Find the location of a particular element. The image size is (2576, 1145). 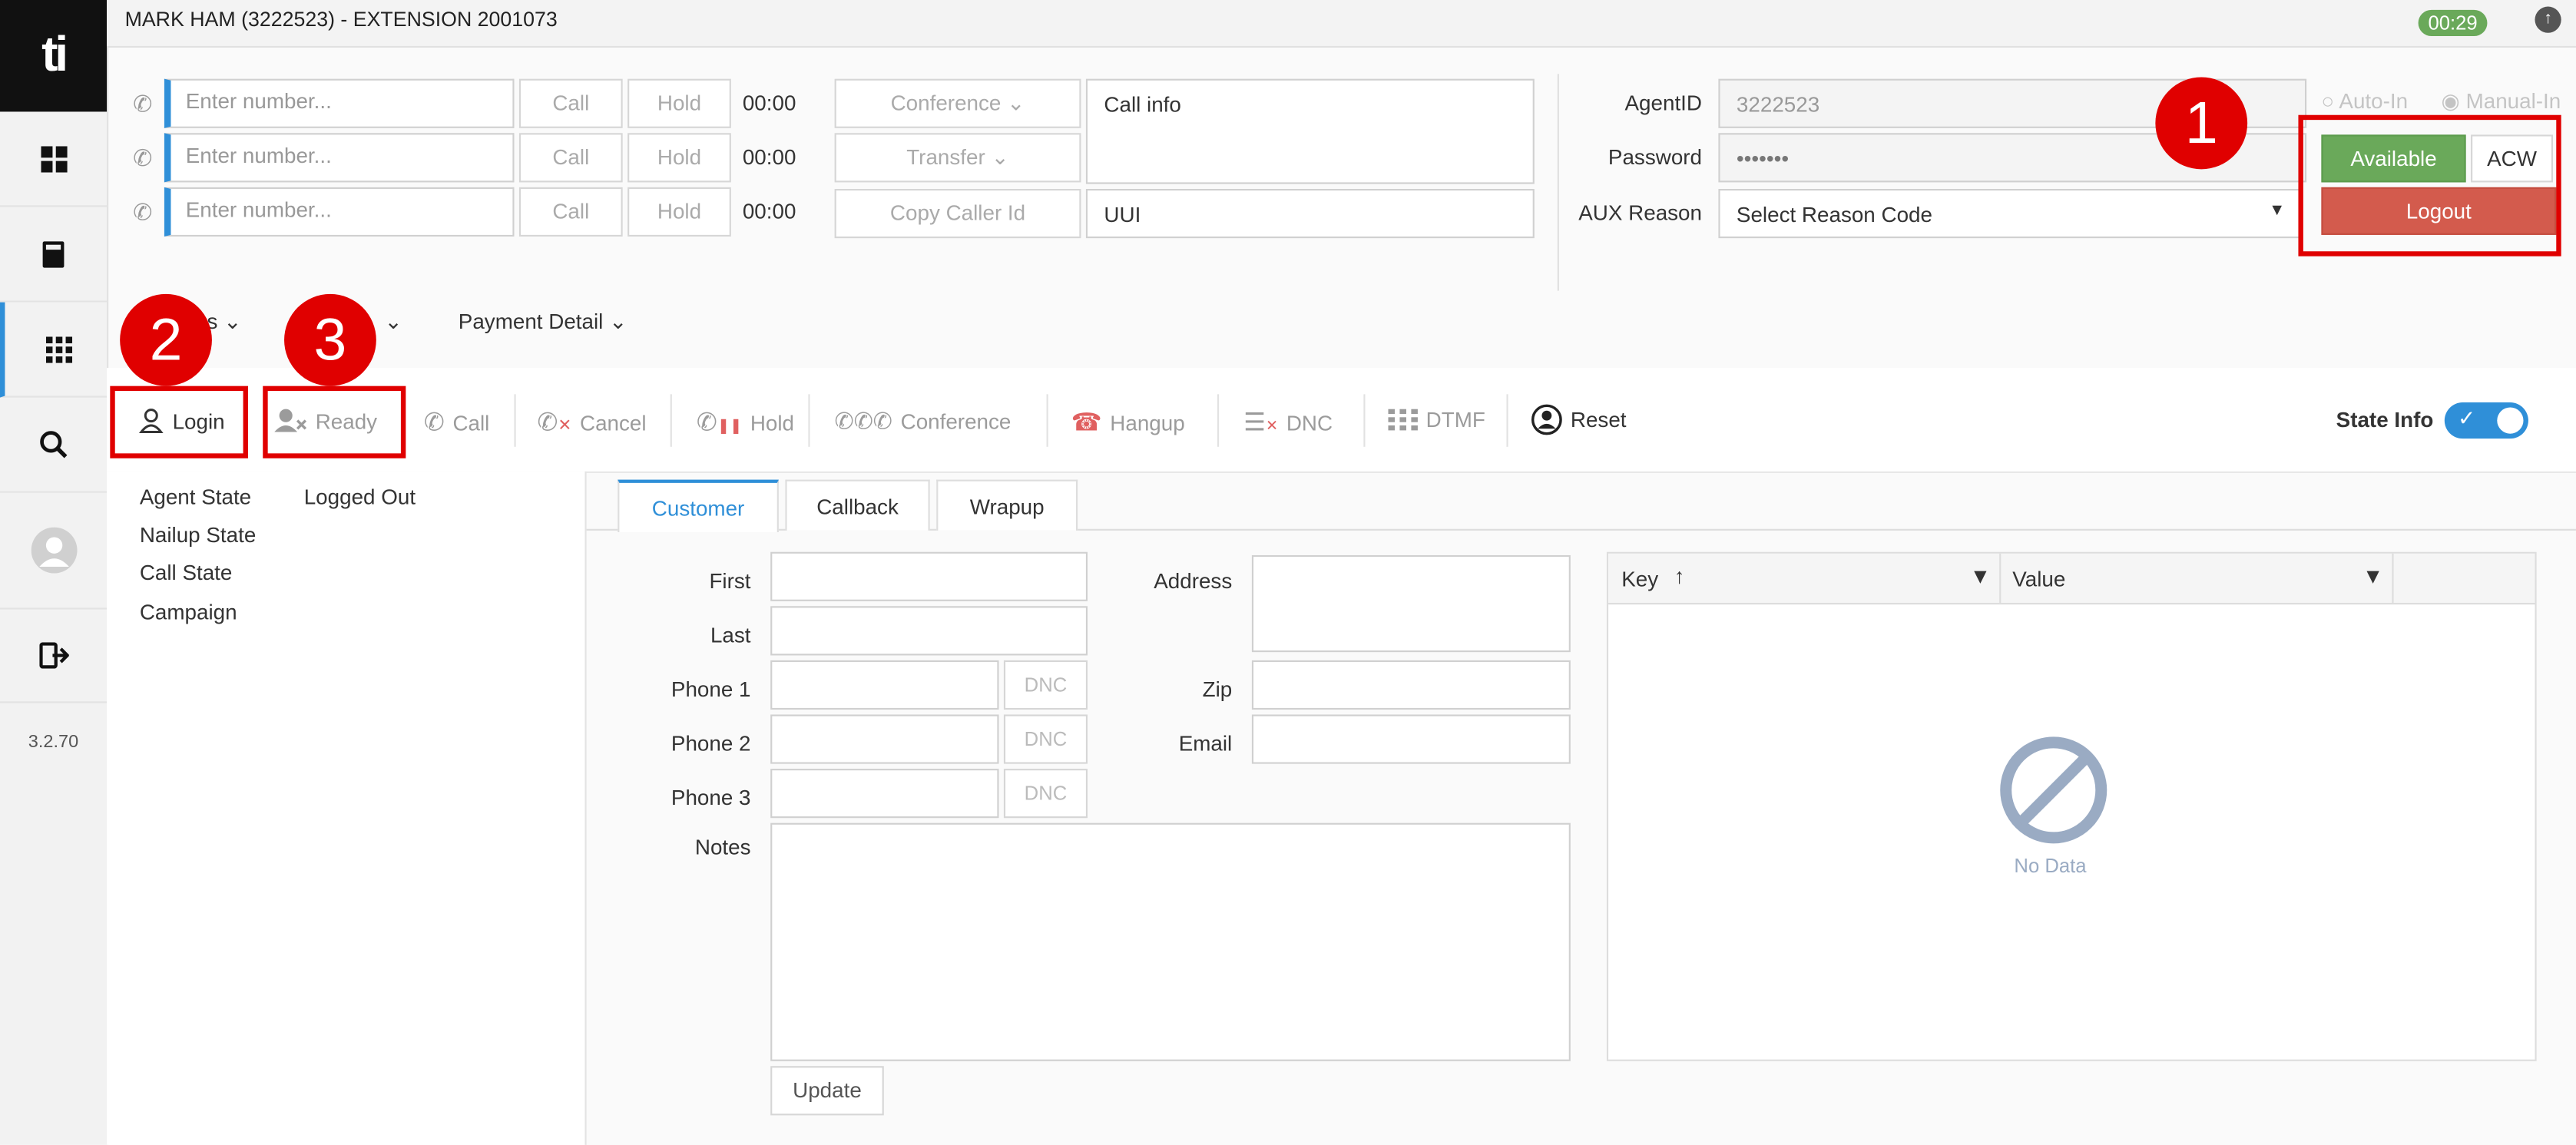

hold-button-3: Hold is located at coordinates (679, 212).